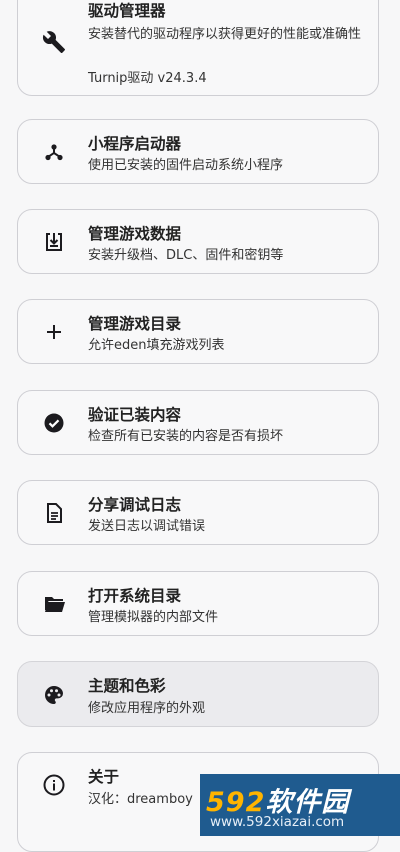 The image size is (400, 852). I want to click on menu-card-description: 安装替代的驱动程序以获得更好的性能或准确性, so click(225, 34).